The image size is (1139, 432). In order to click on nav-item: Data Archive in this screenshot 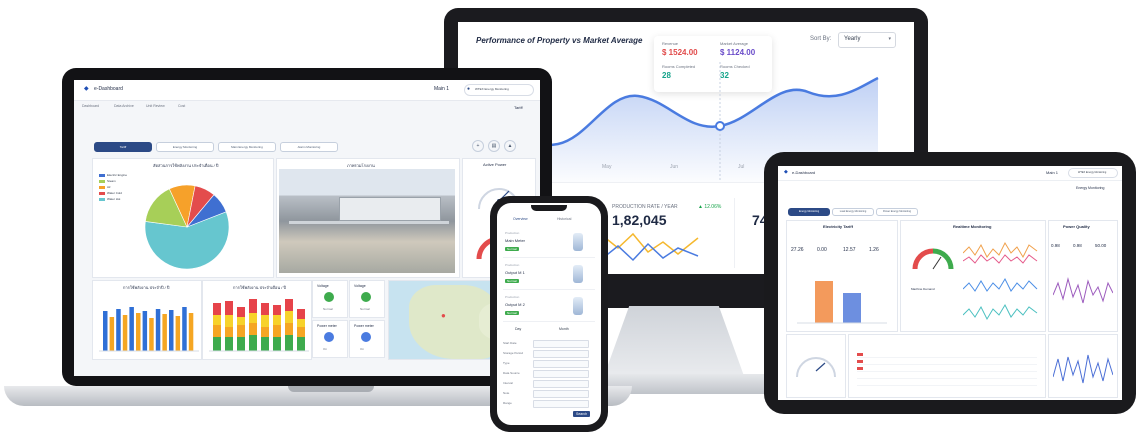, I will do `click(124, 106)`.